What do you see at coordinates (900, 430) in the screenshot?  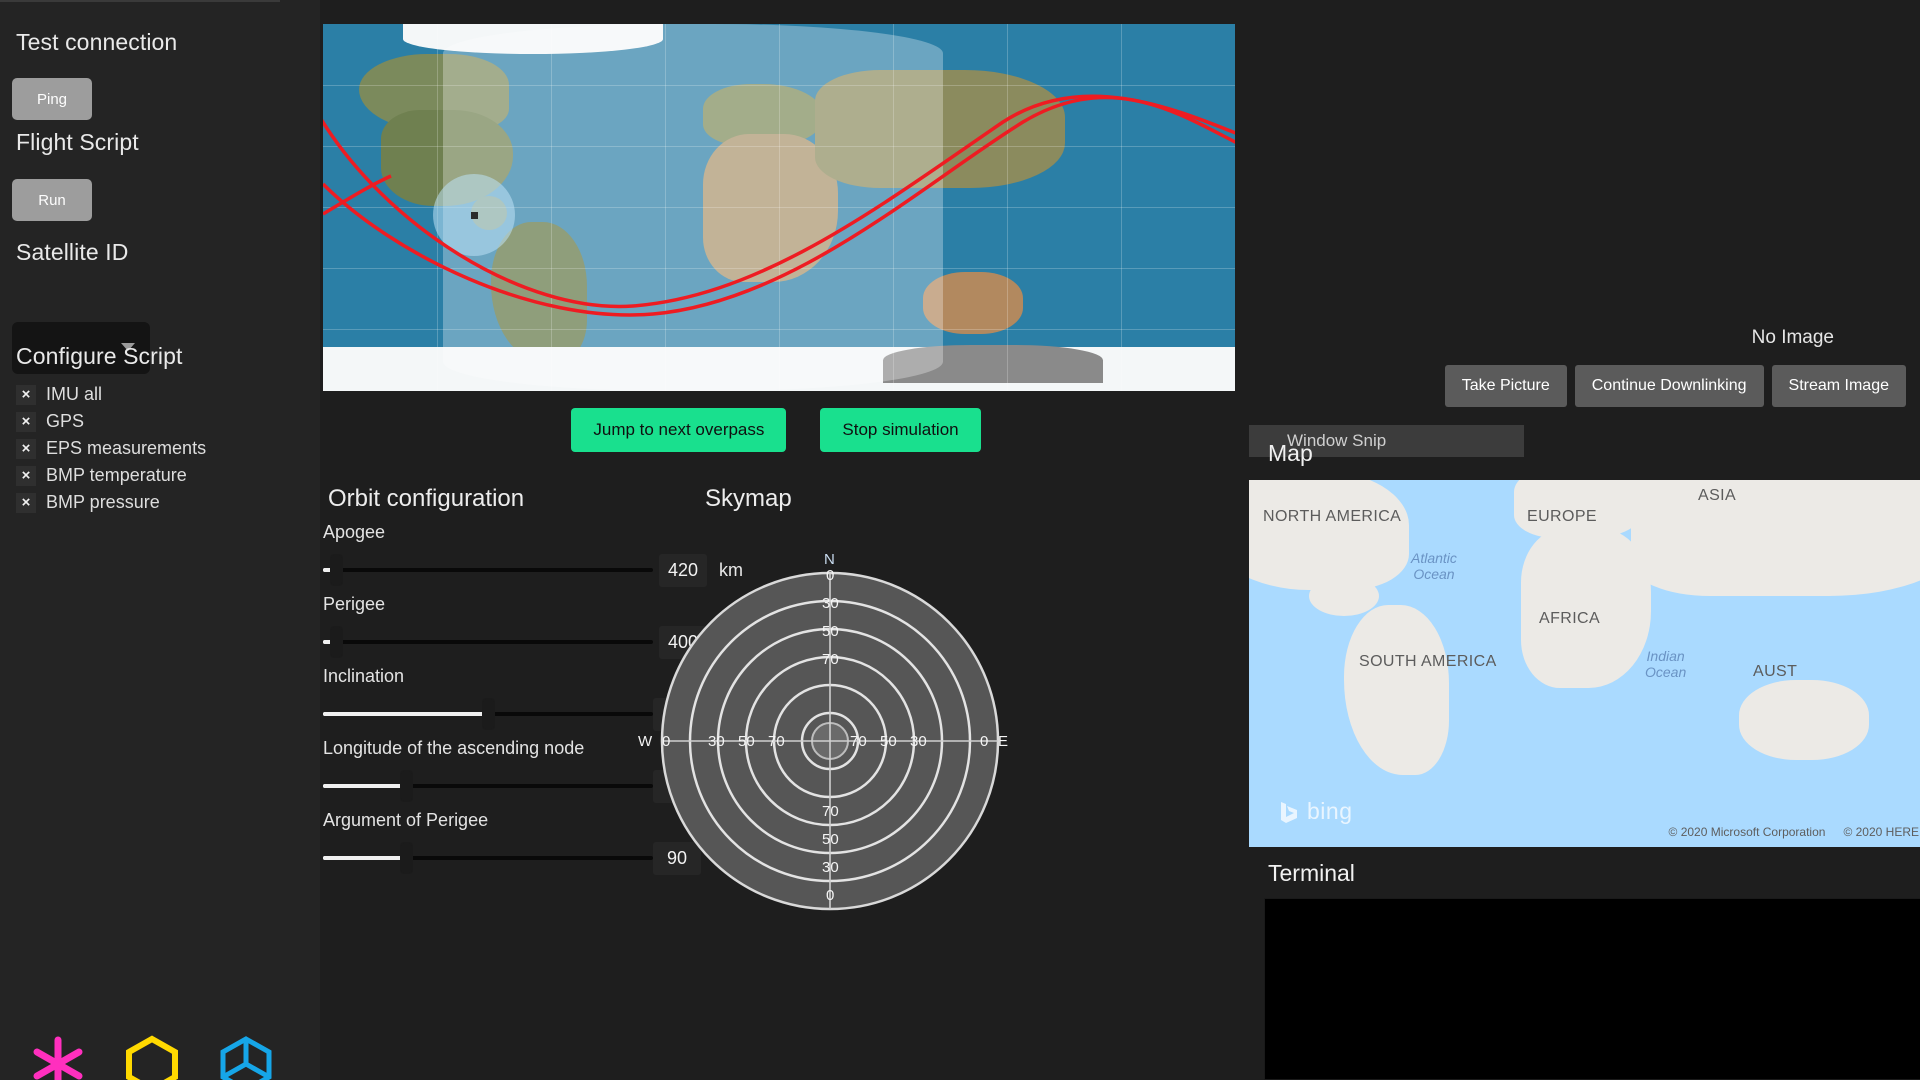 I see `stop-simulation-button: Stop simulation` at bounding box center [900, 430].